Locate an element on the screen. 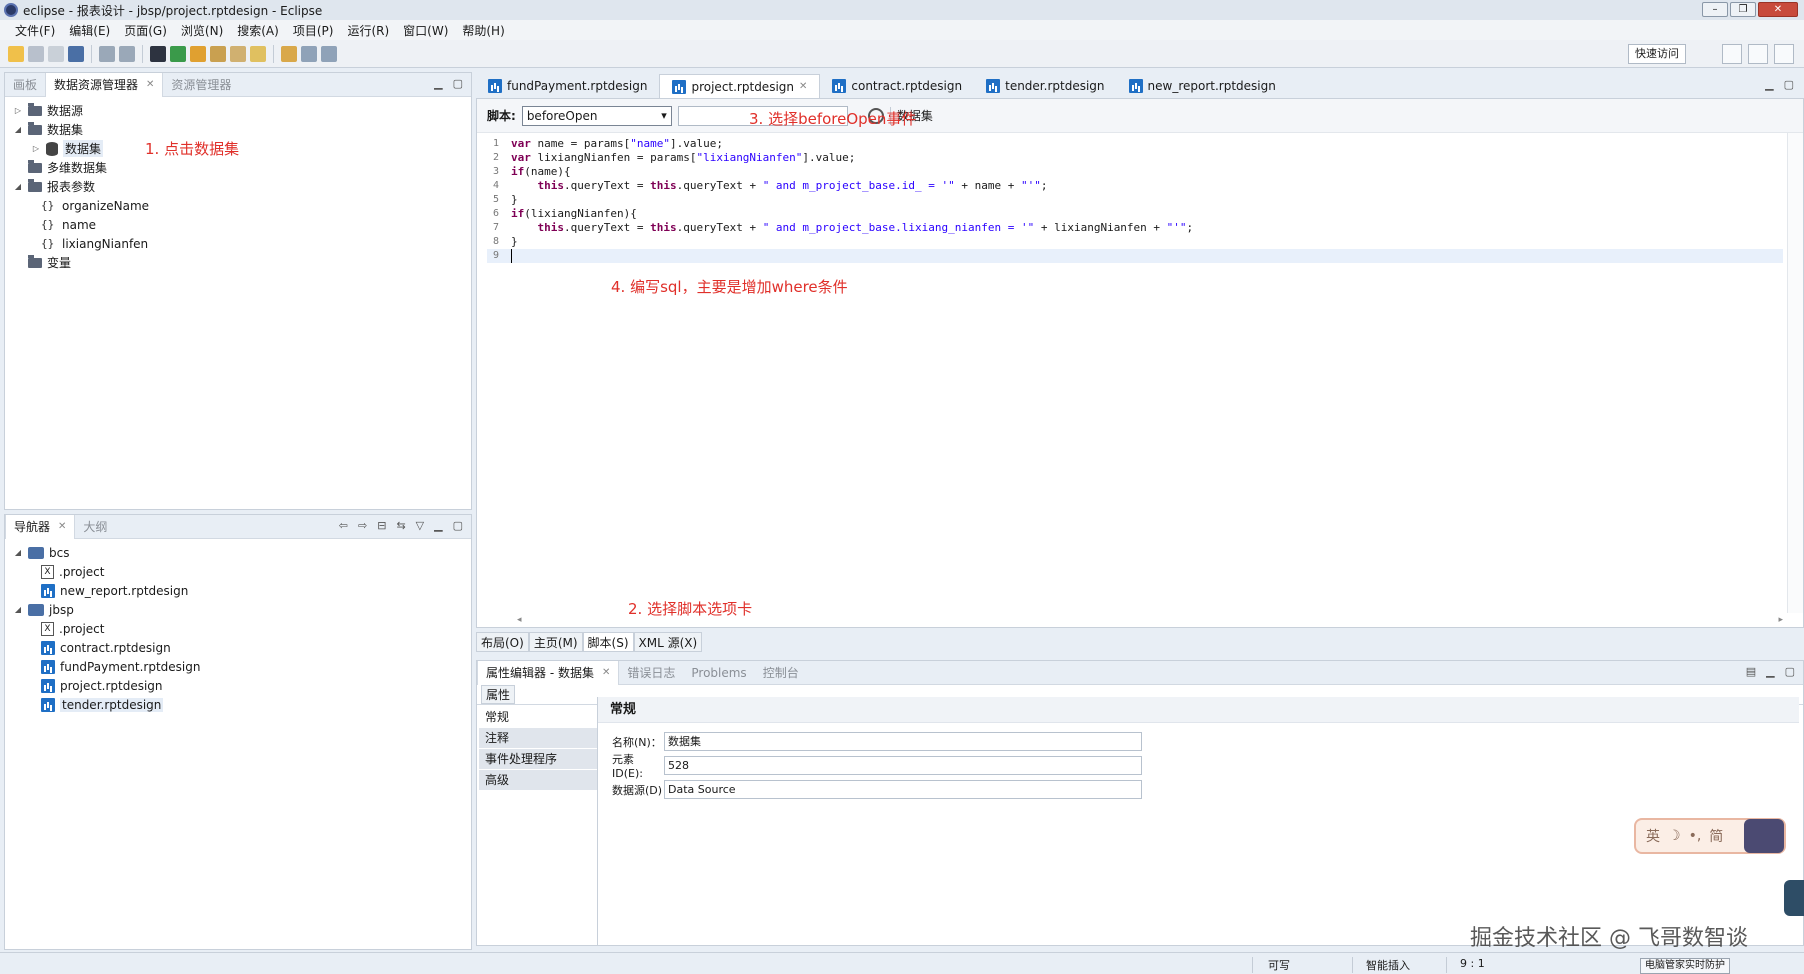 This screenshot has height=974, width=1804. tree-item-dataset: ▷ 数据集 is located at coordinates (242, 148).